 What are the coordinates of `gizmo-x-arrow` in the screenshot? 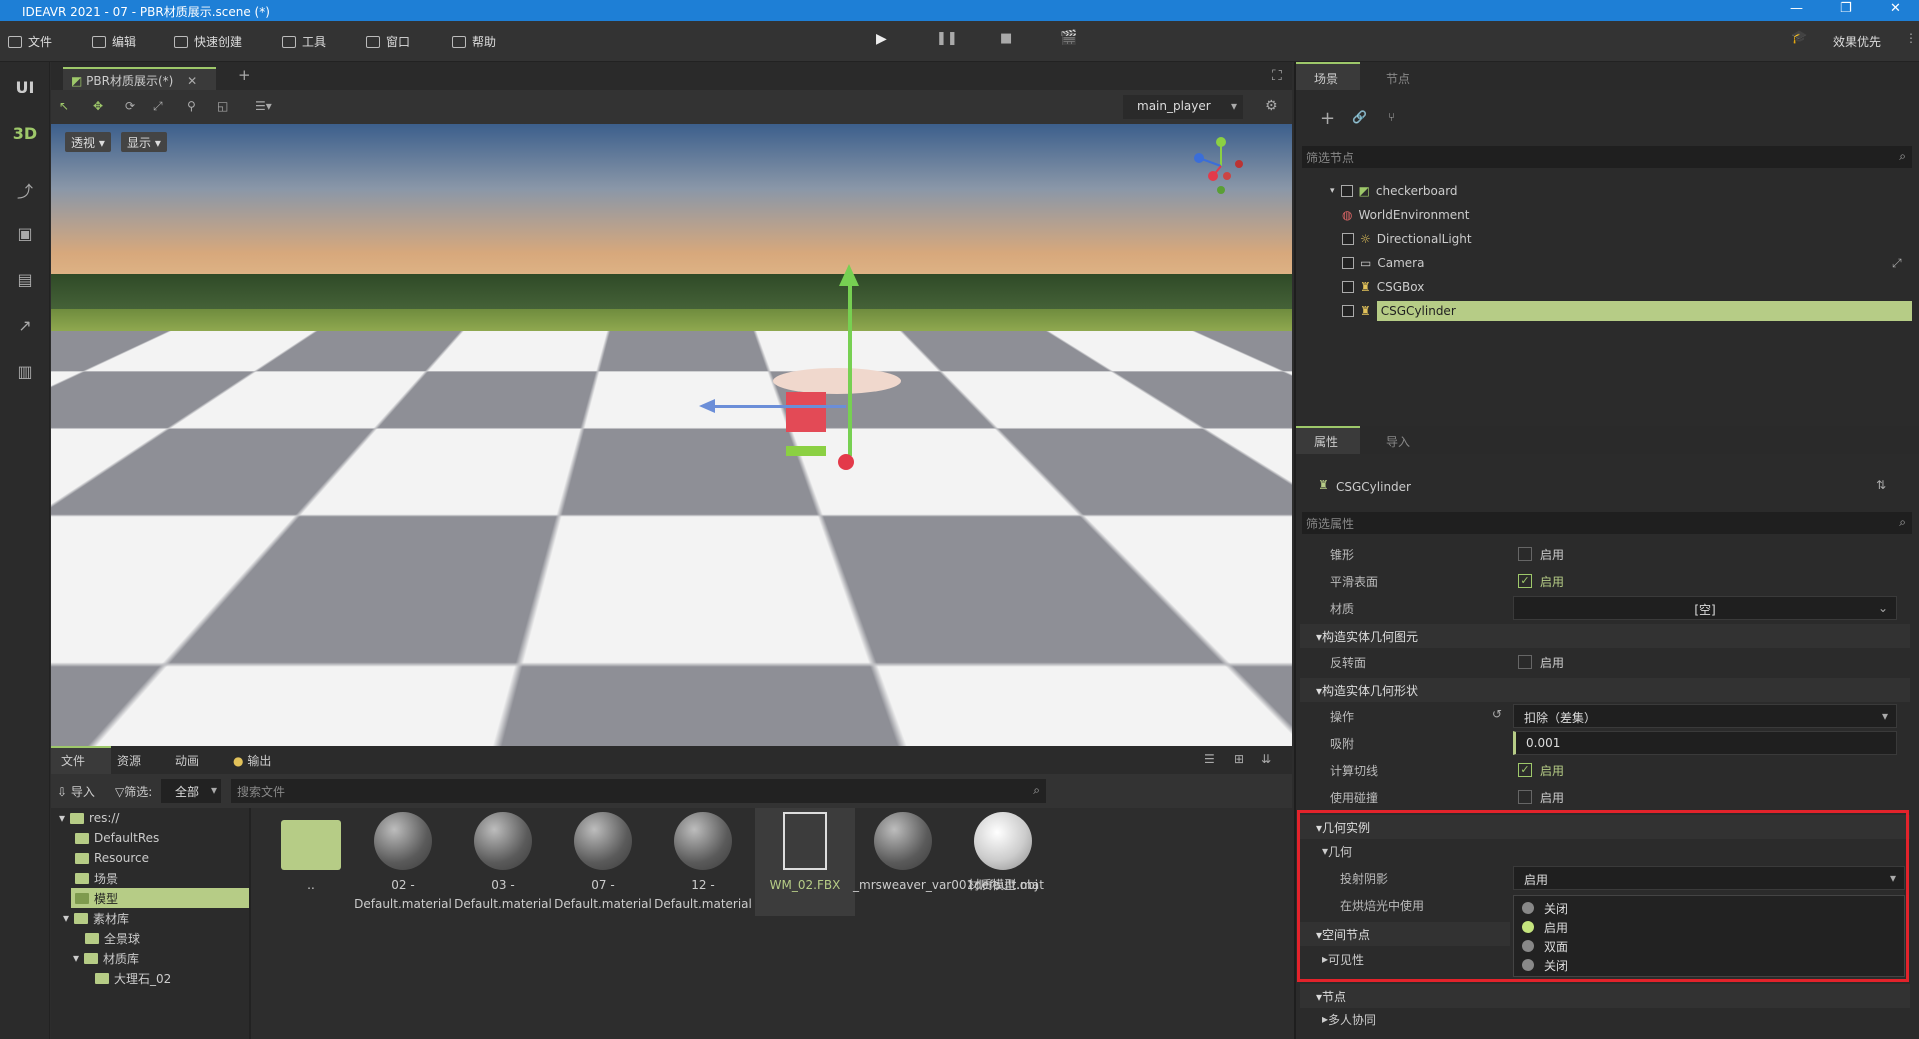 It's located at (707, 406).